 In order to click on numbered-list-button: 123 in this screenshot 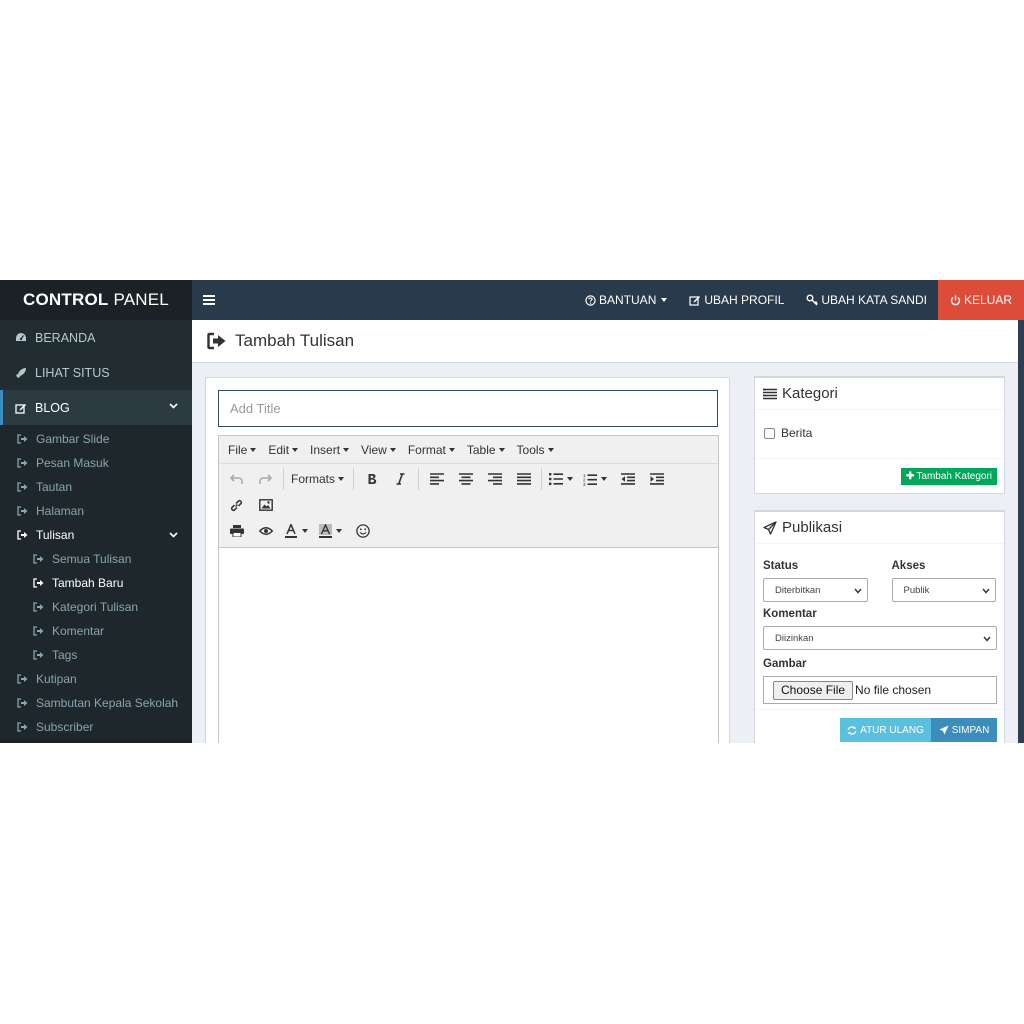, I will do `click(596, 479)`.